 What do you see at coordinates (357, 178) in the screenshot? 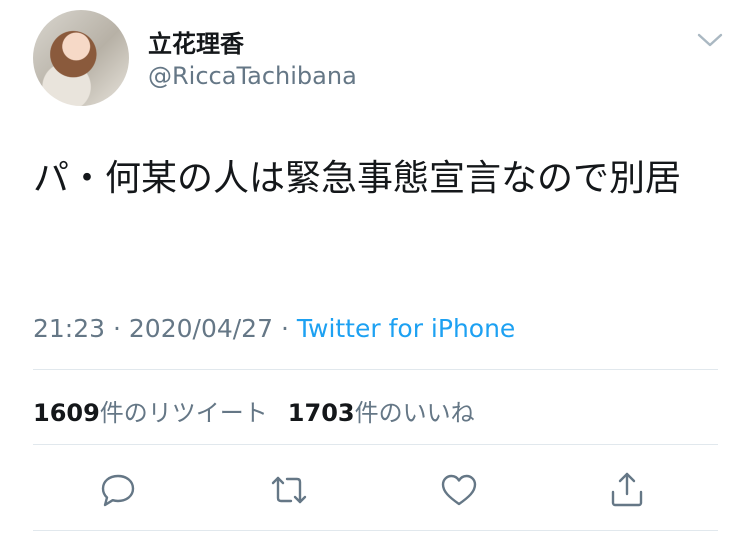
I see `tweet-text: パ・何某の人は緊急事態宣言なので別居` at bounding box center [357, 178].